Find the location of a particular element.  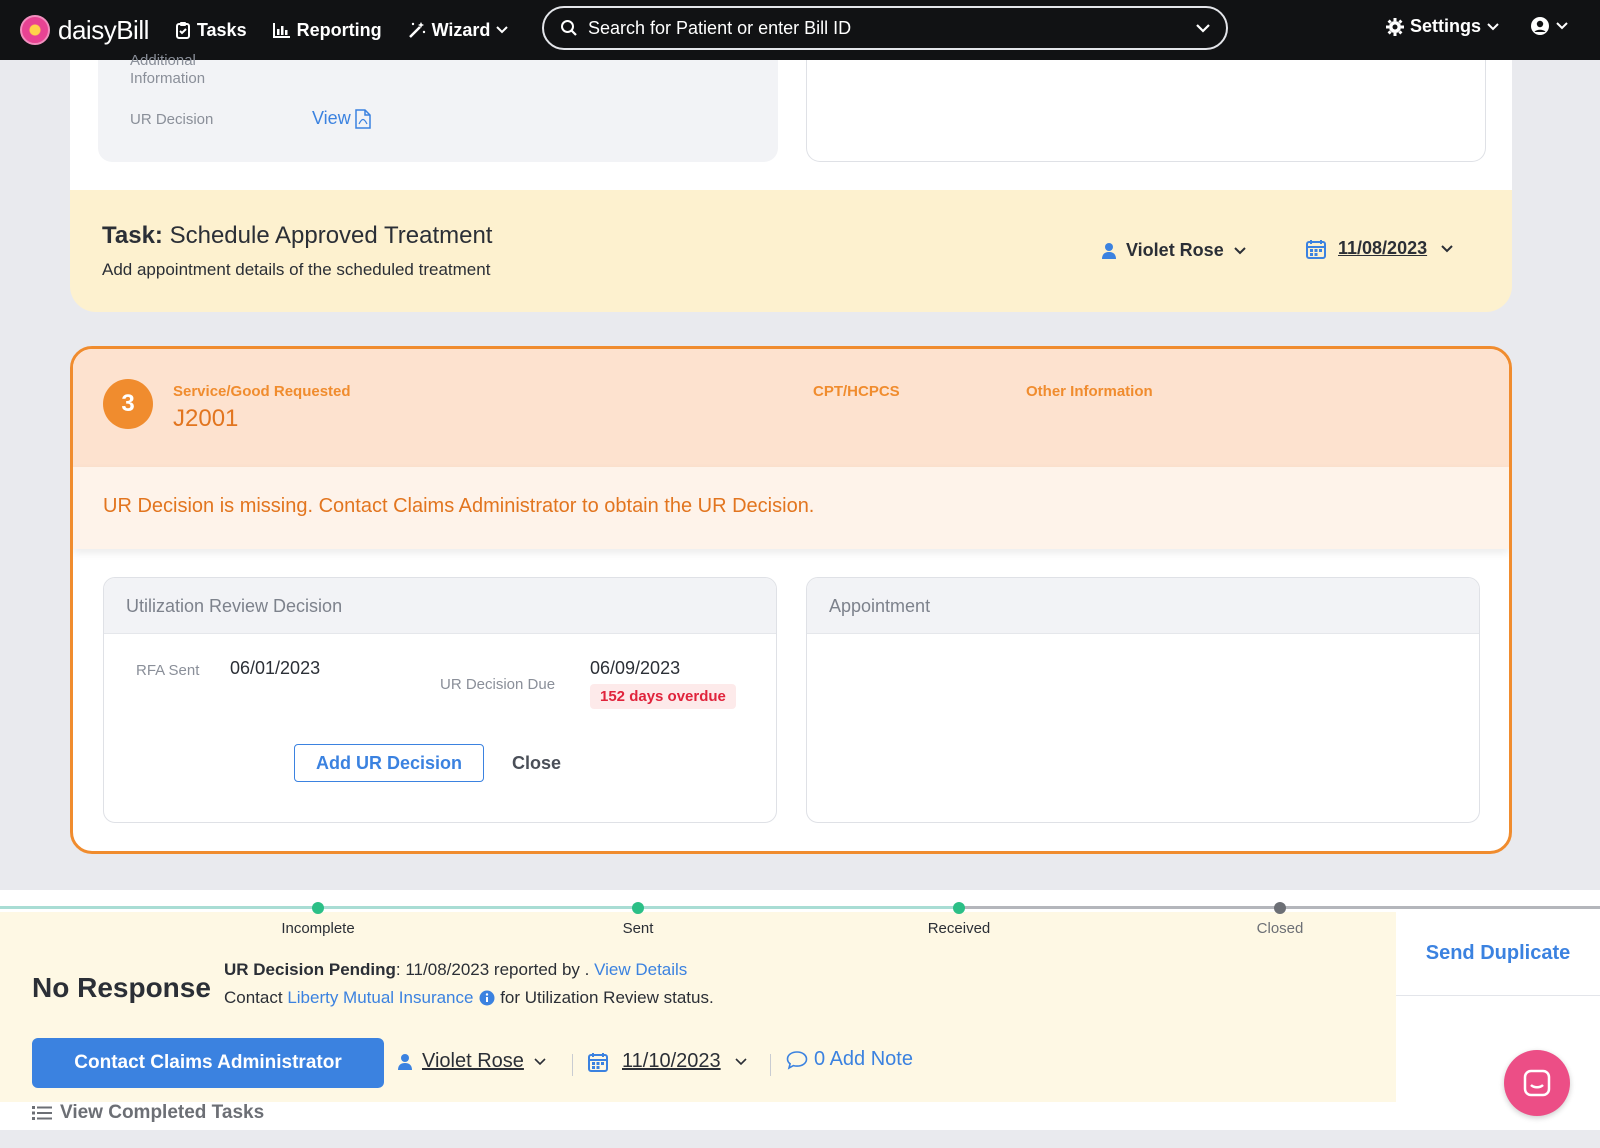

close-button: Close is located at coordinates (536, 763).